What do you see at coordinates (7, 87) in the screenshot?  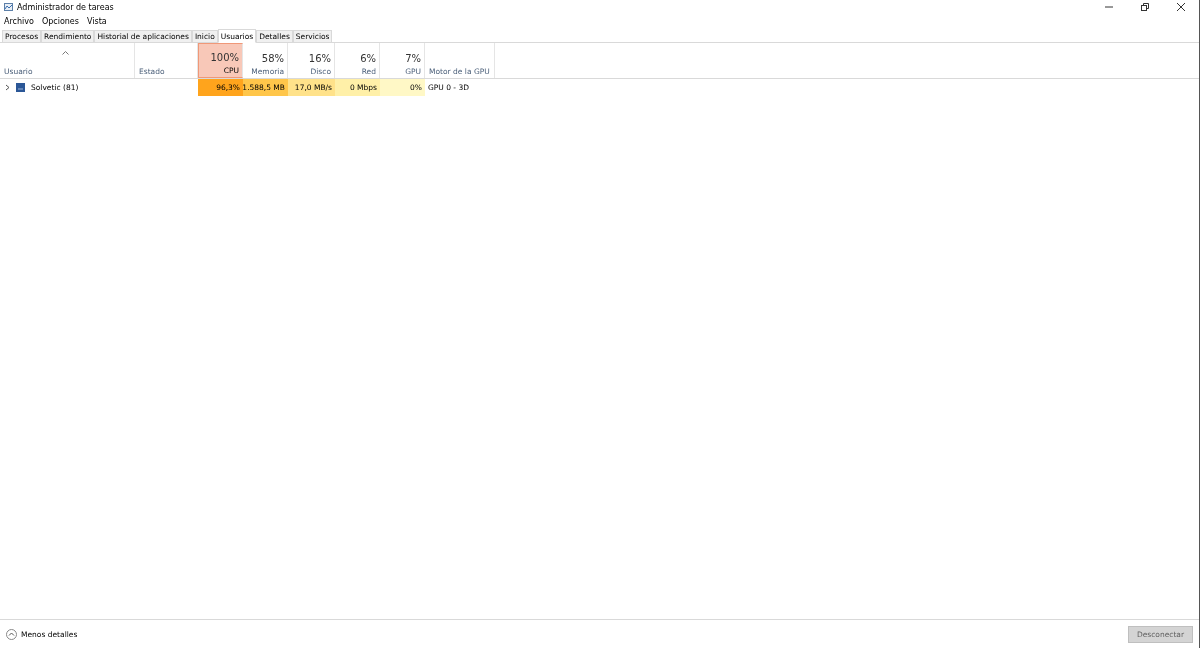 I see `expand-chevron-icon` at bounding box center [7, 87].